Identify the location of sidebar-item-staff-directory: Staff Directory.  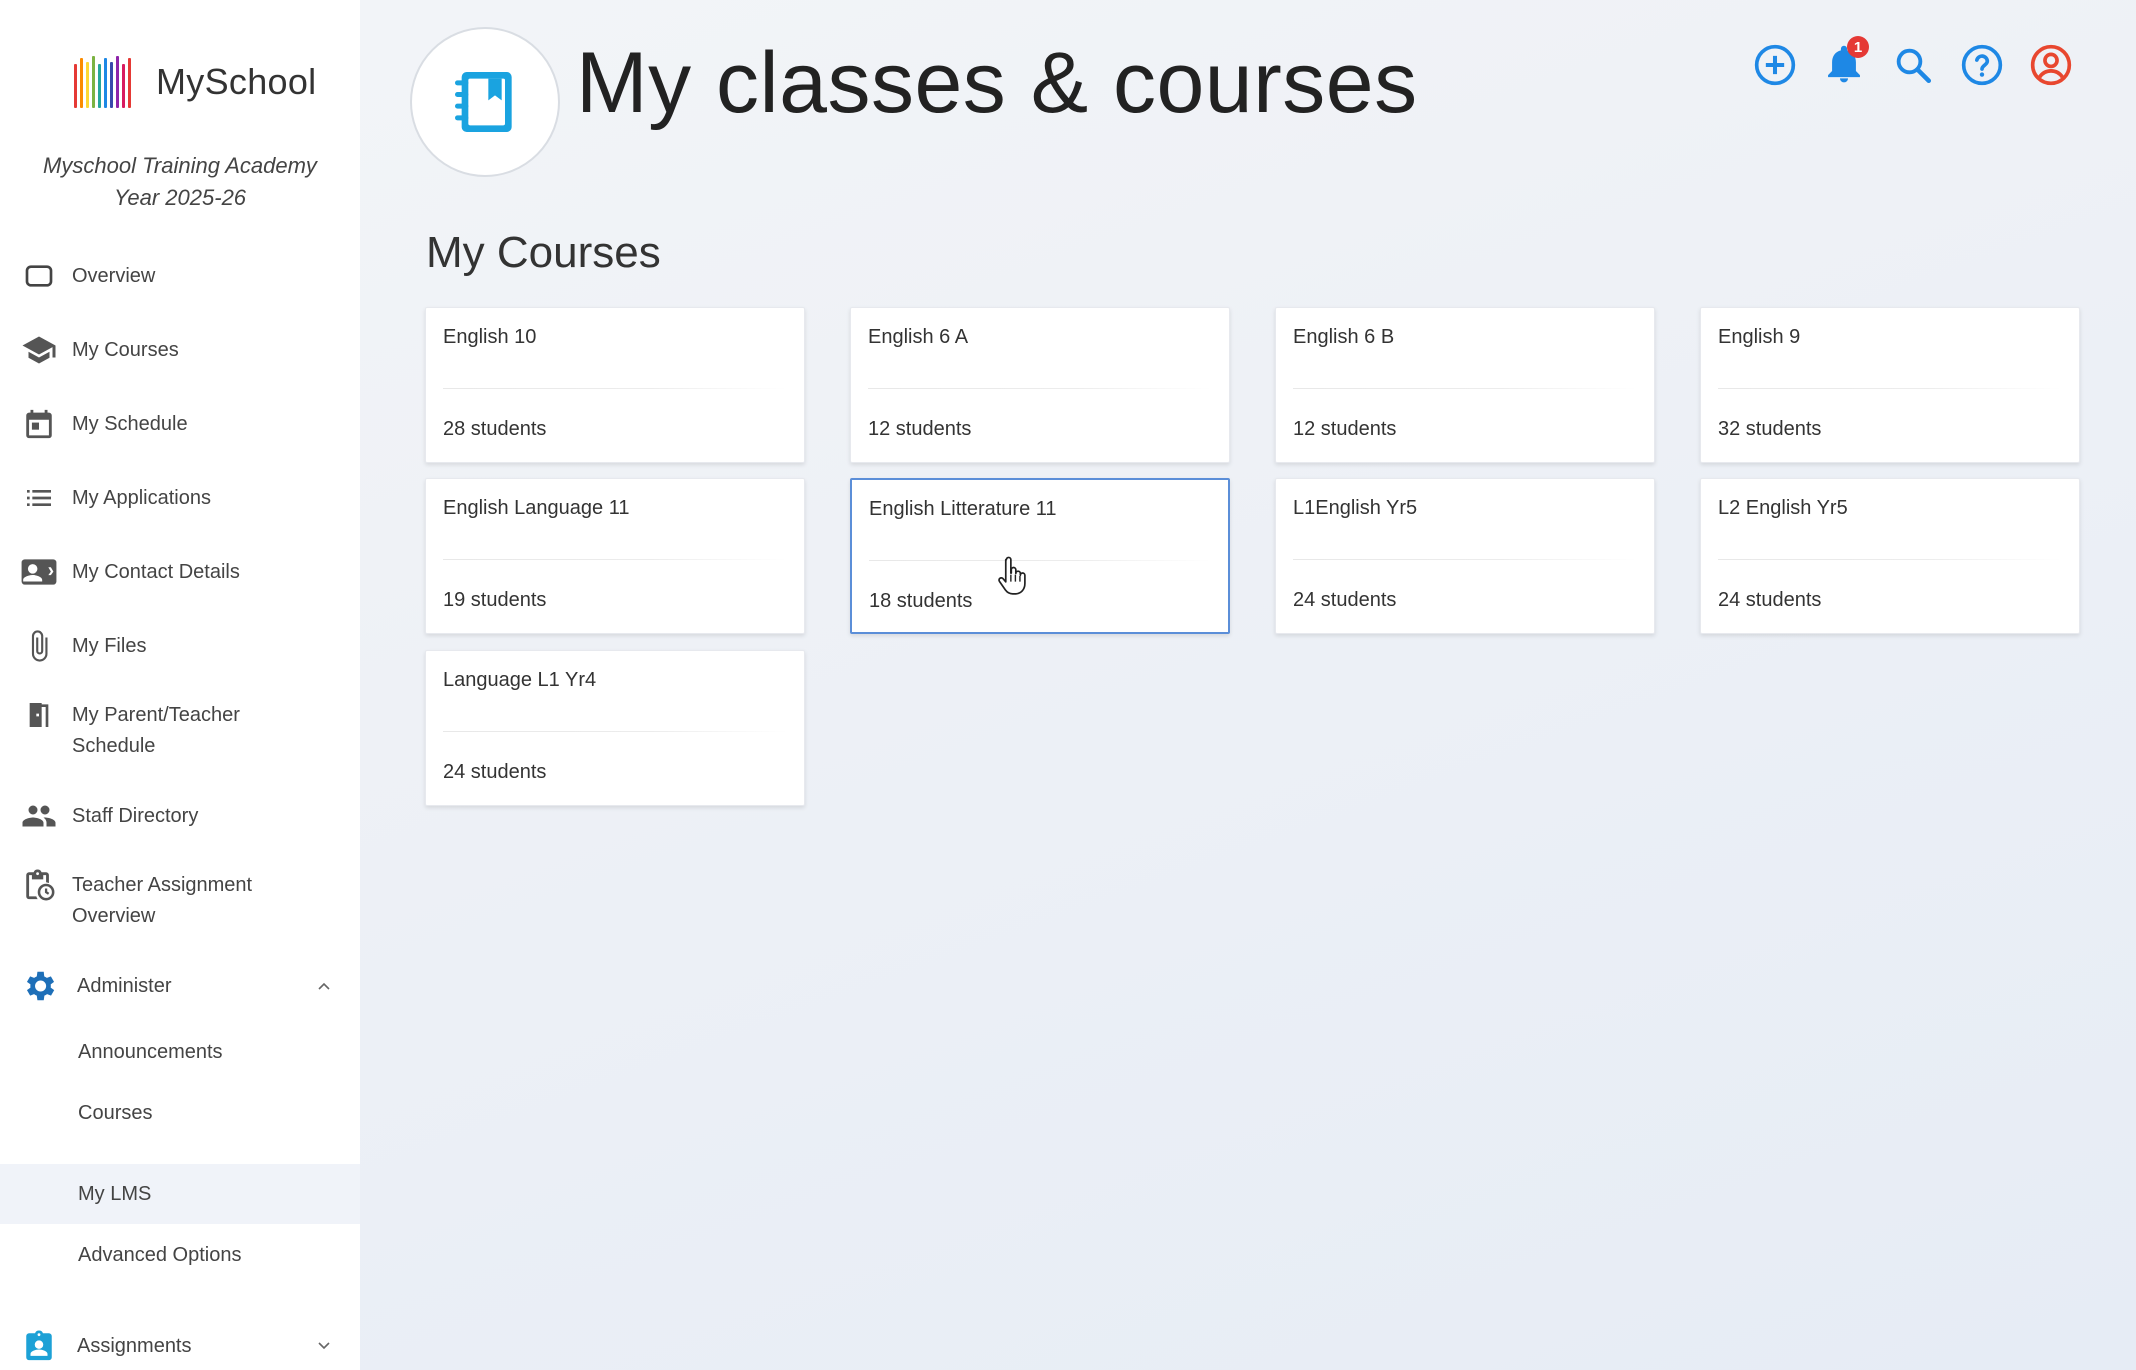
(180, 816).